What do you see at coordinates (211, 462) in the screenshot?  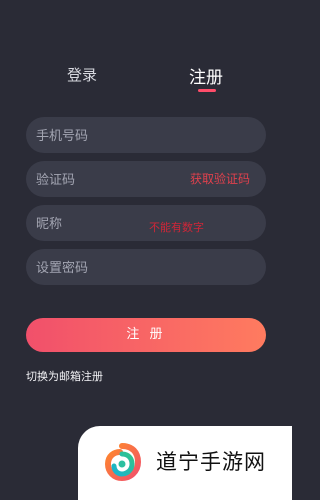 I see `watermark-text: 道宁手游网` at bounding box center [211, 462].